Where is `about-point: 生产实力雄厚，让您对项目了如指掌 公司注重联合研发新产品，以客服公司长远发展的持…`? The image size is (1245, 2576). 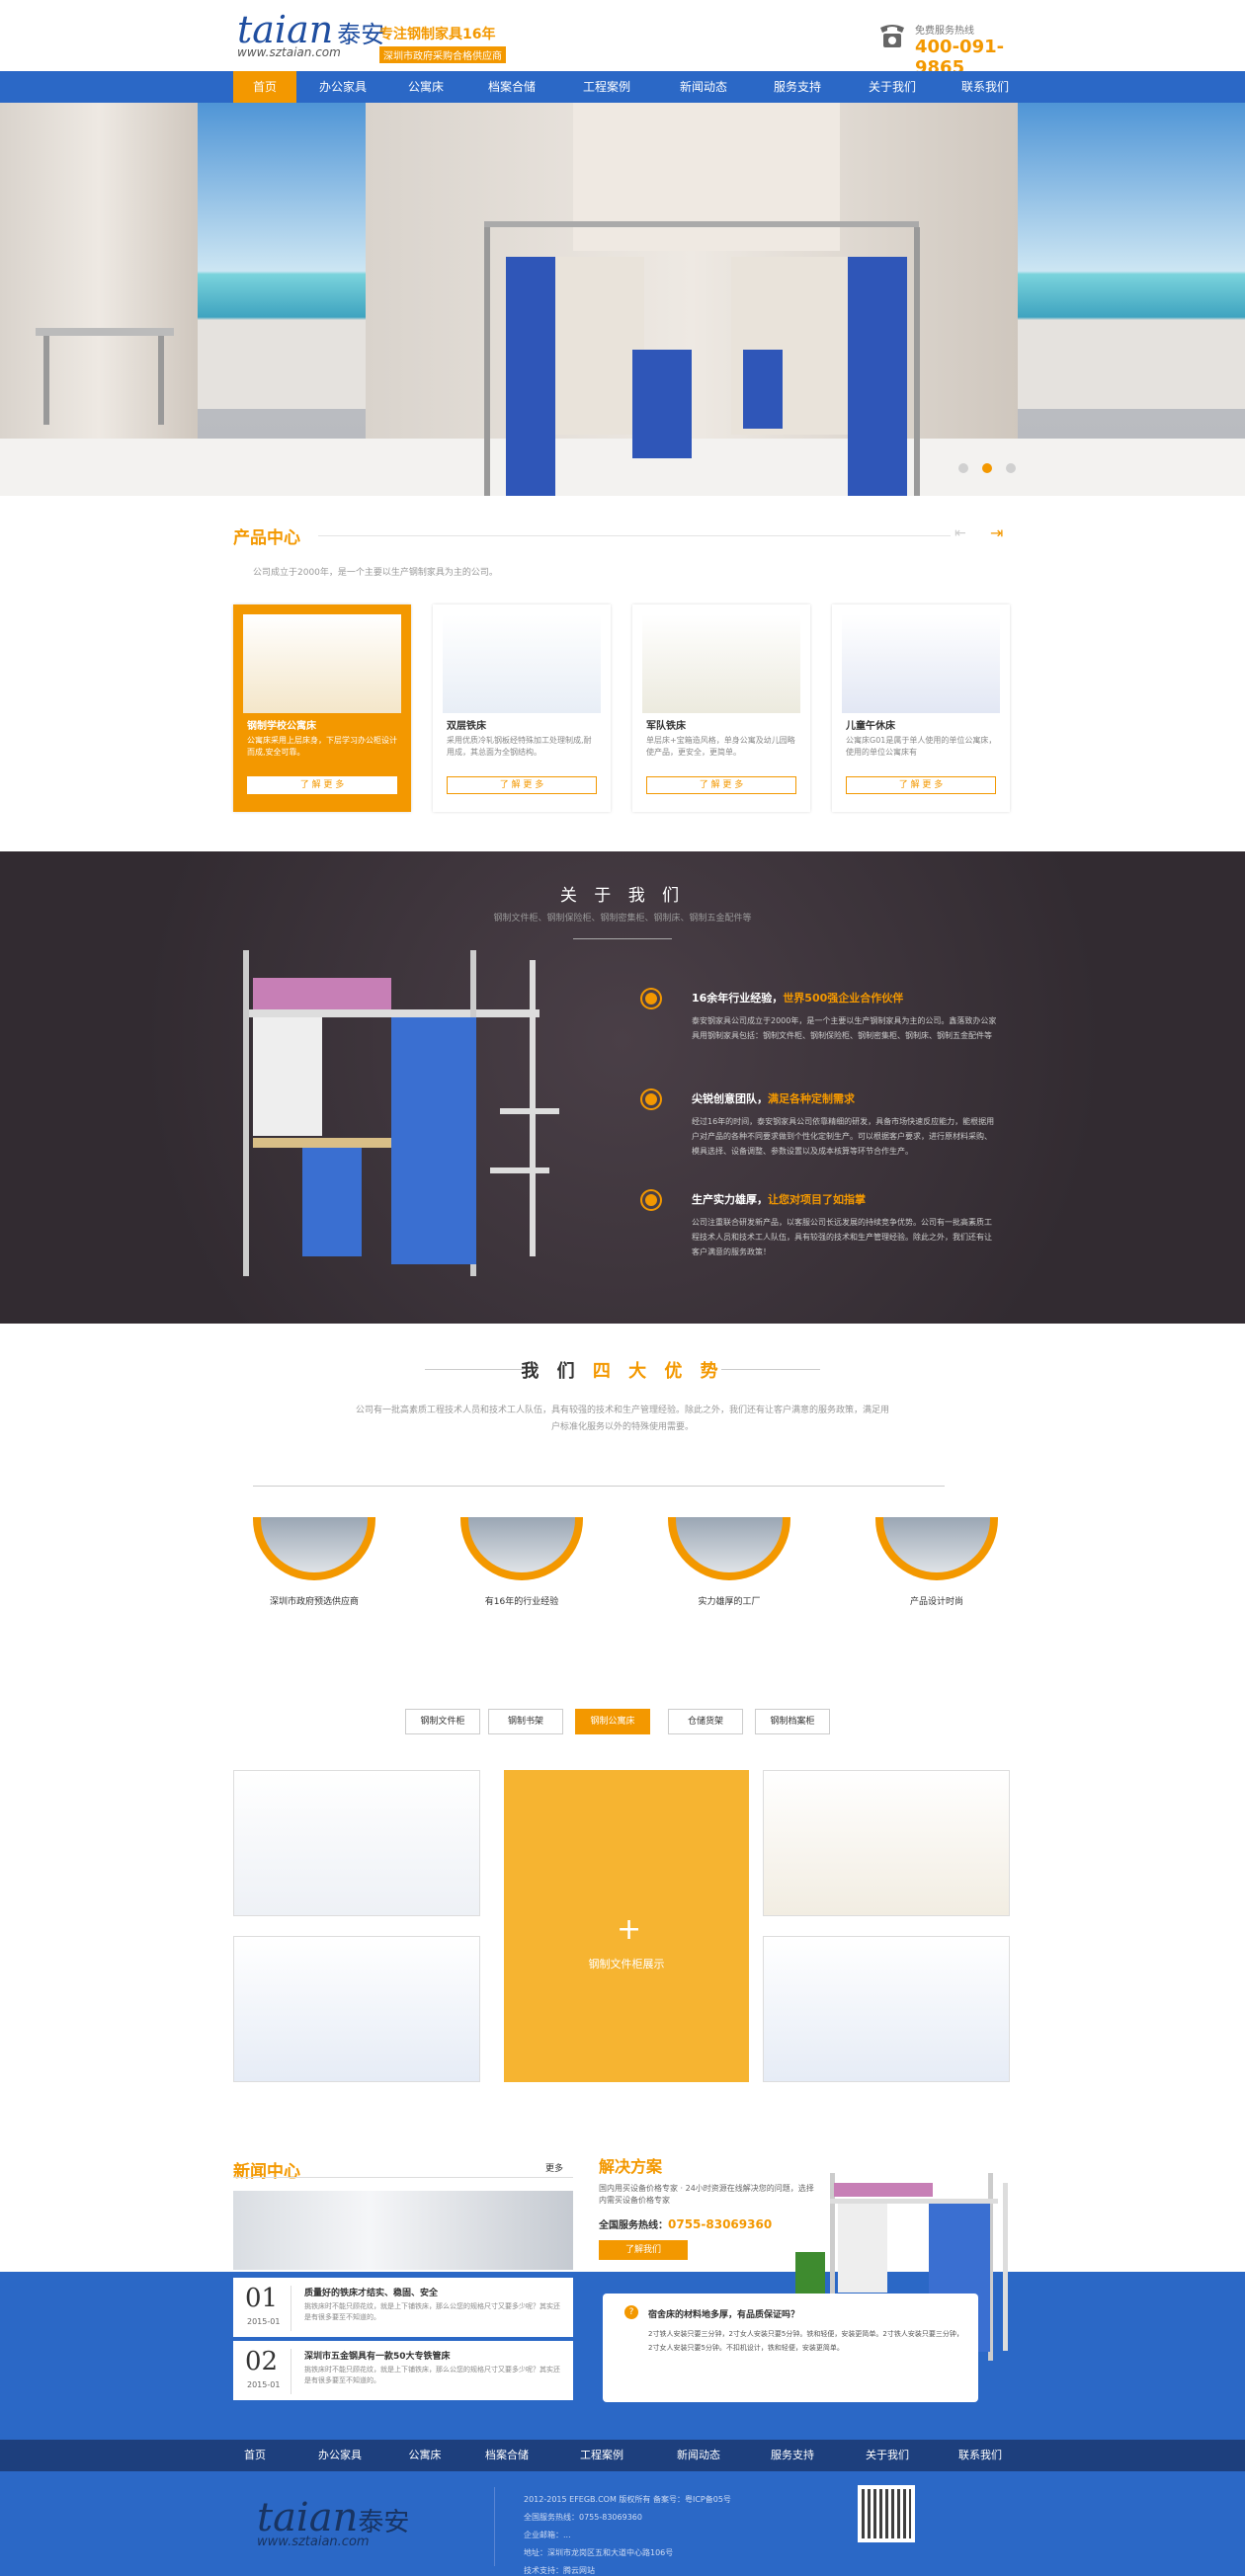 about-point: 生产实力雄厚，让您对项目了如指掌 公司注重联合研发新产品，以客服公司长远发展的持… is located at coordinates (835, 1235).